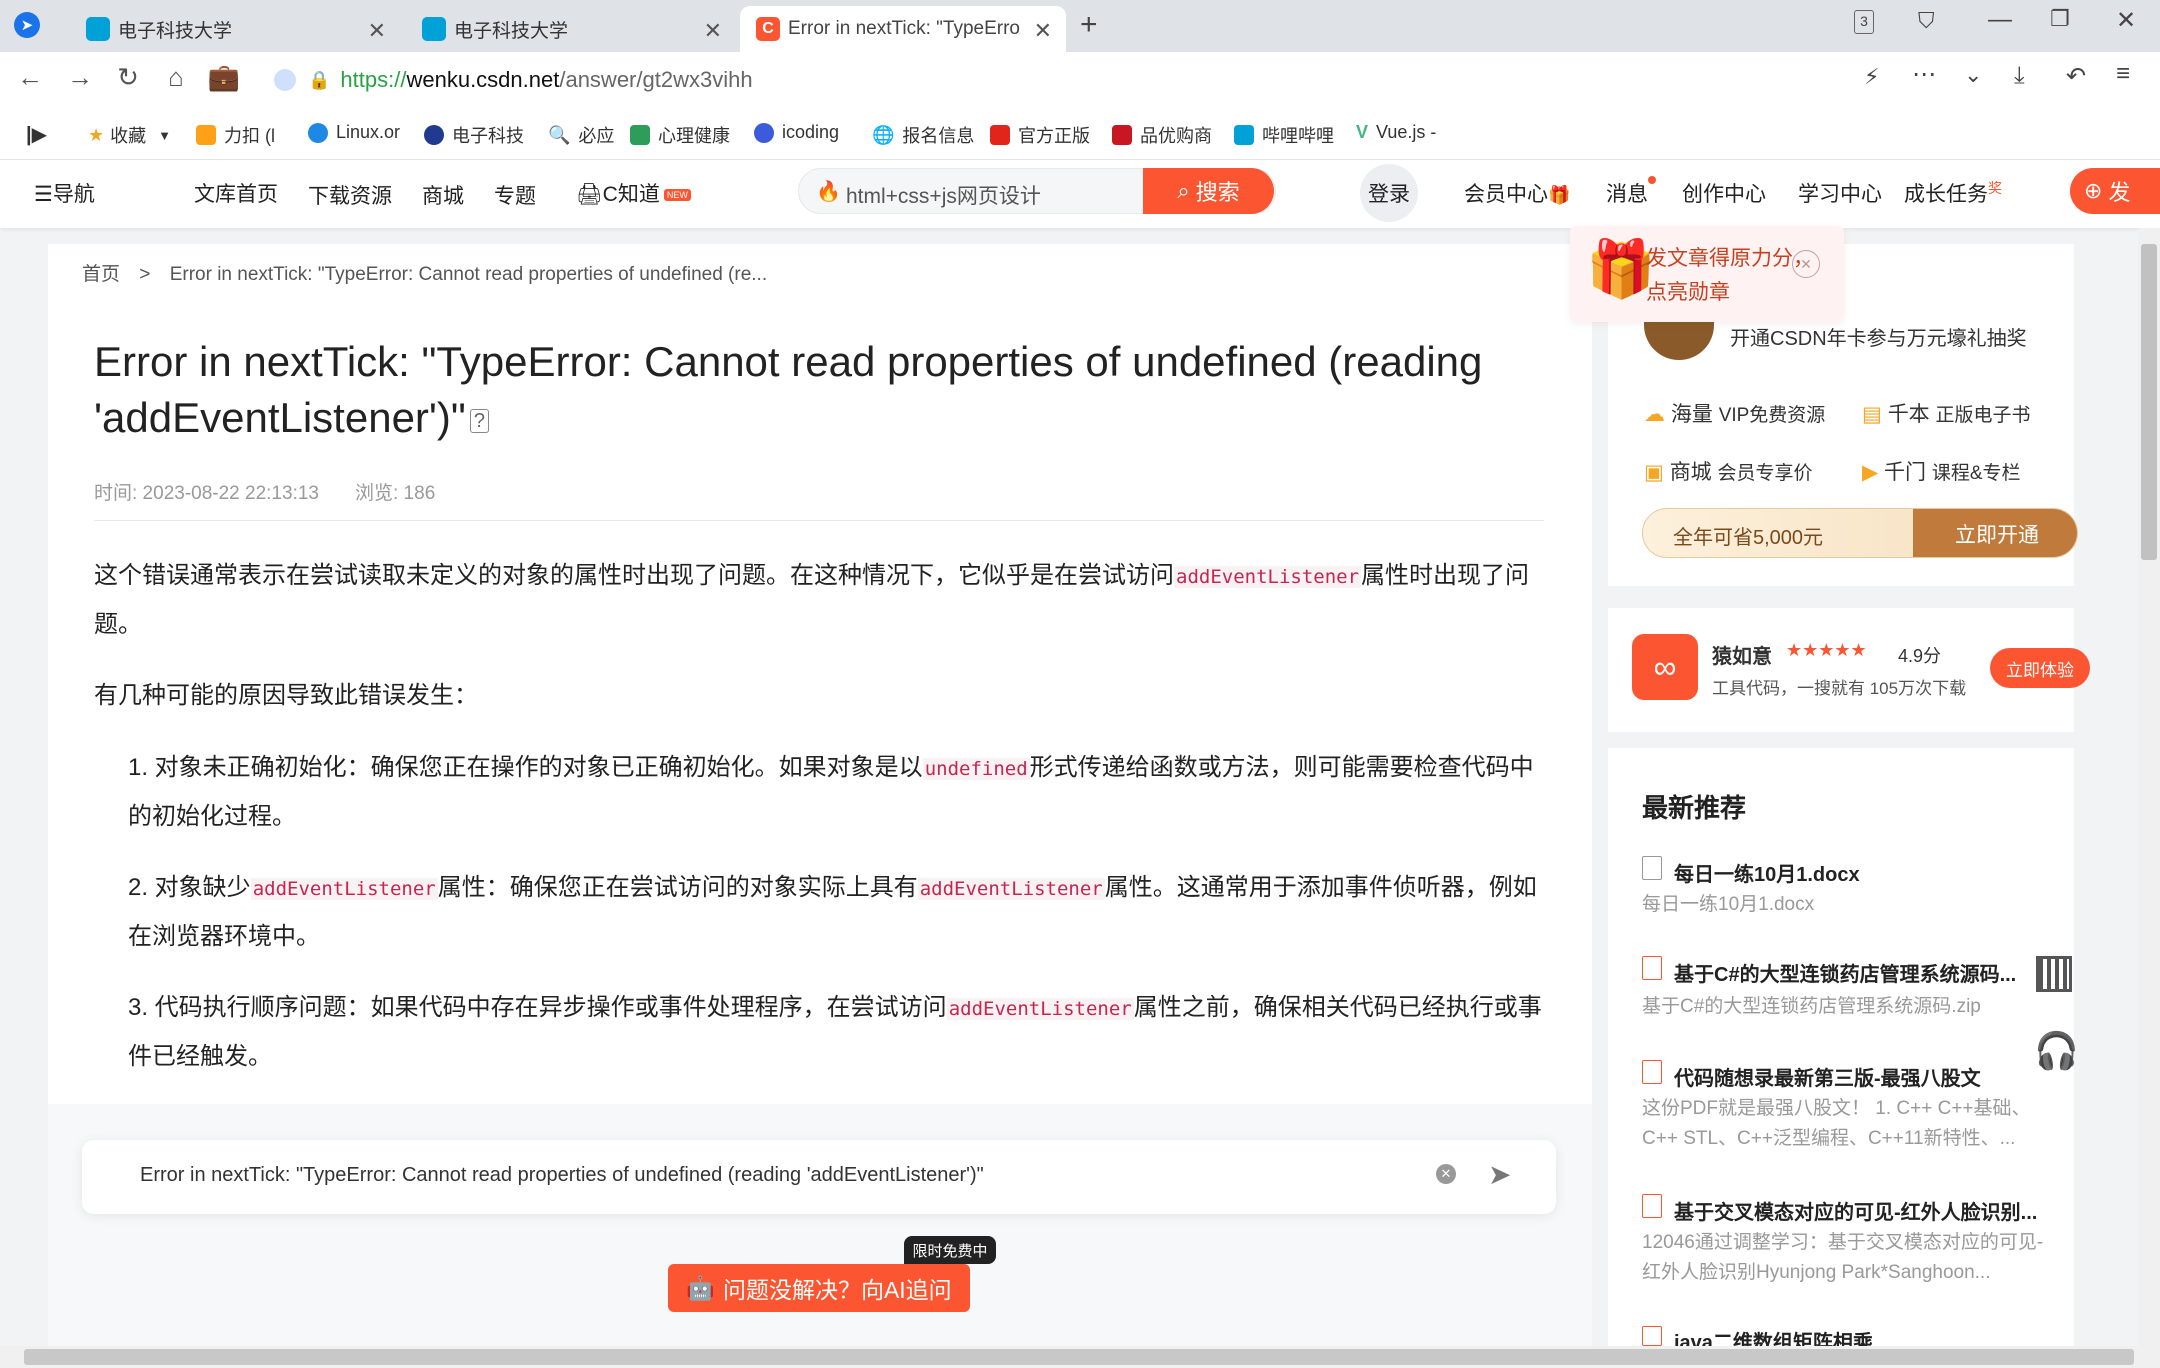 The width and height of the screenshot is (2160, 1368). I want to click on shop-icon, so click(1122, 135).